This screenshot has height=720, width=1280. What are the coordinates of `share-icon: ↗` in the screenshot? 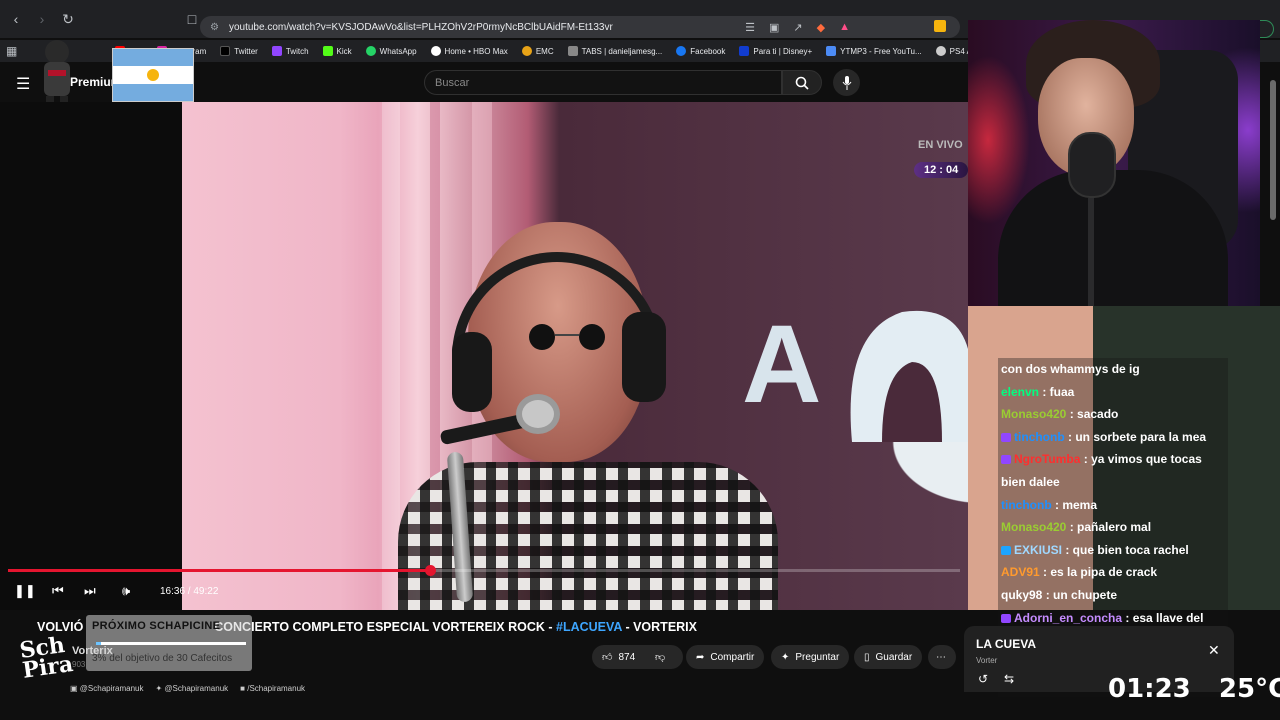 It's located at (797, 27).